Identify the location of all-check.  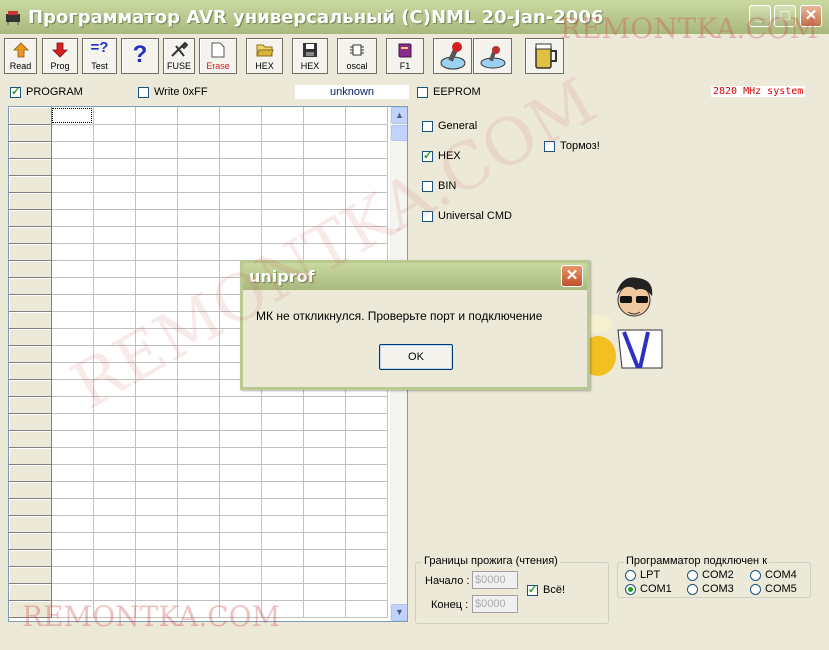
(532, 589).